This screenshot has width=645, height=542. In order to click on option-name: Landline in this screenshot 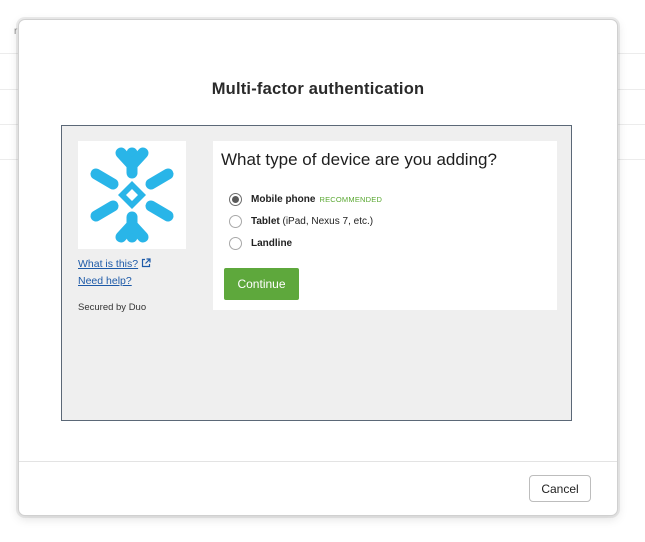, I will do `click(272, 243)`.